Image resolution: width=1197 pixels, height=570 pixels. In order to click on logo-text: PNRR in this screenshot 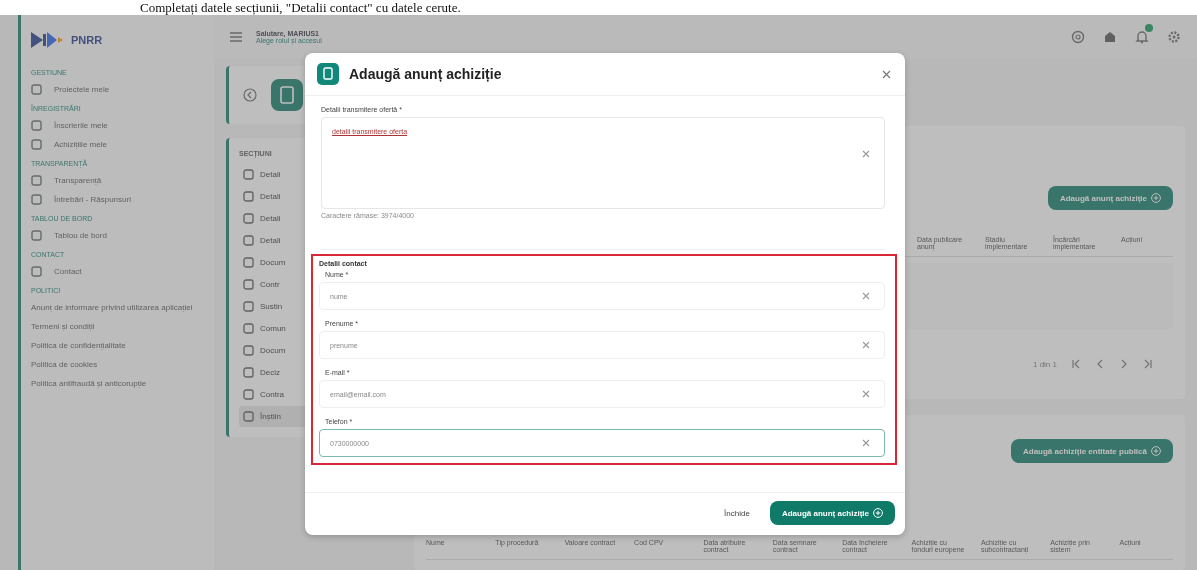, I will do `click(87, 40)`.